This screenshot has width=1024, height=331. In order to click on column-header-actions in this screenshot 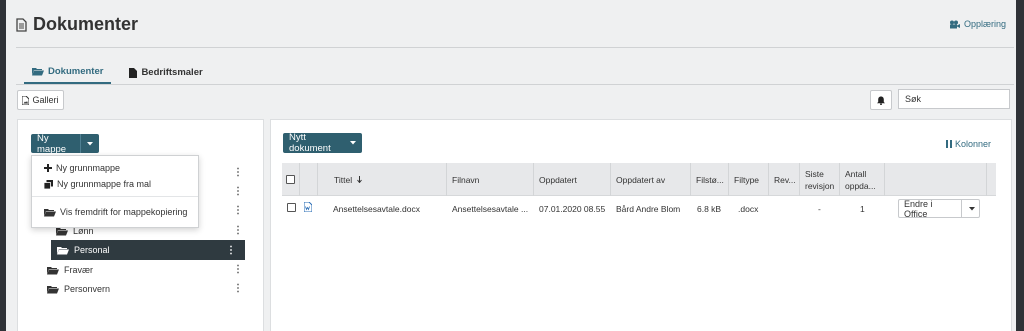, I will do `click(935, 179)`.